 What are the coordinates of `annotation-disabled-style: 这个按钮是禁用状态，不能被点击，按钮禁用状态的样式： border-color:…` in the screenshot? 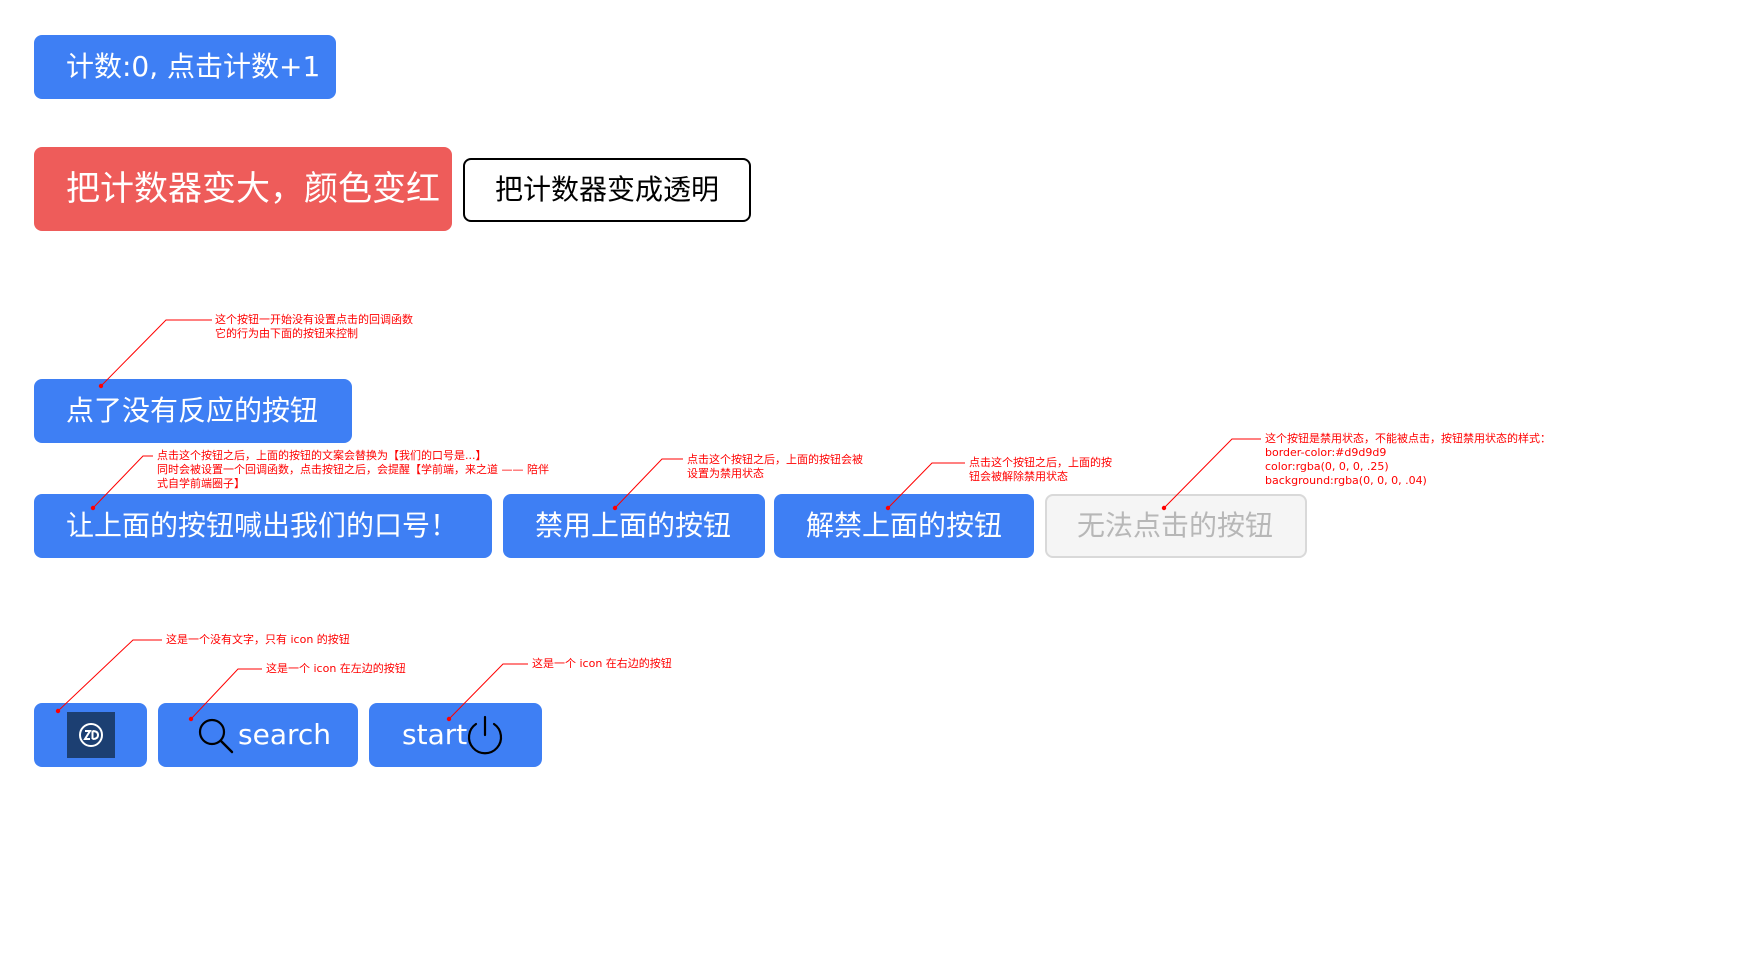 It's located at (1408, 459).